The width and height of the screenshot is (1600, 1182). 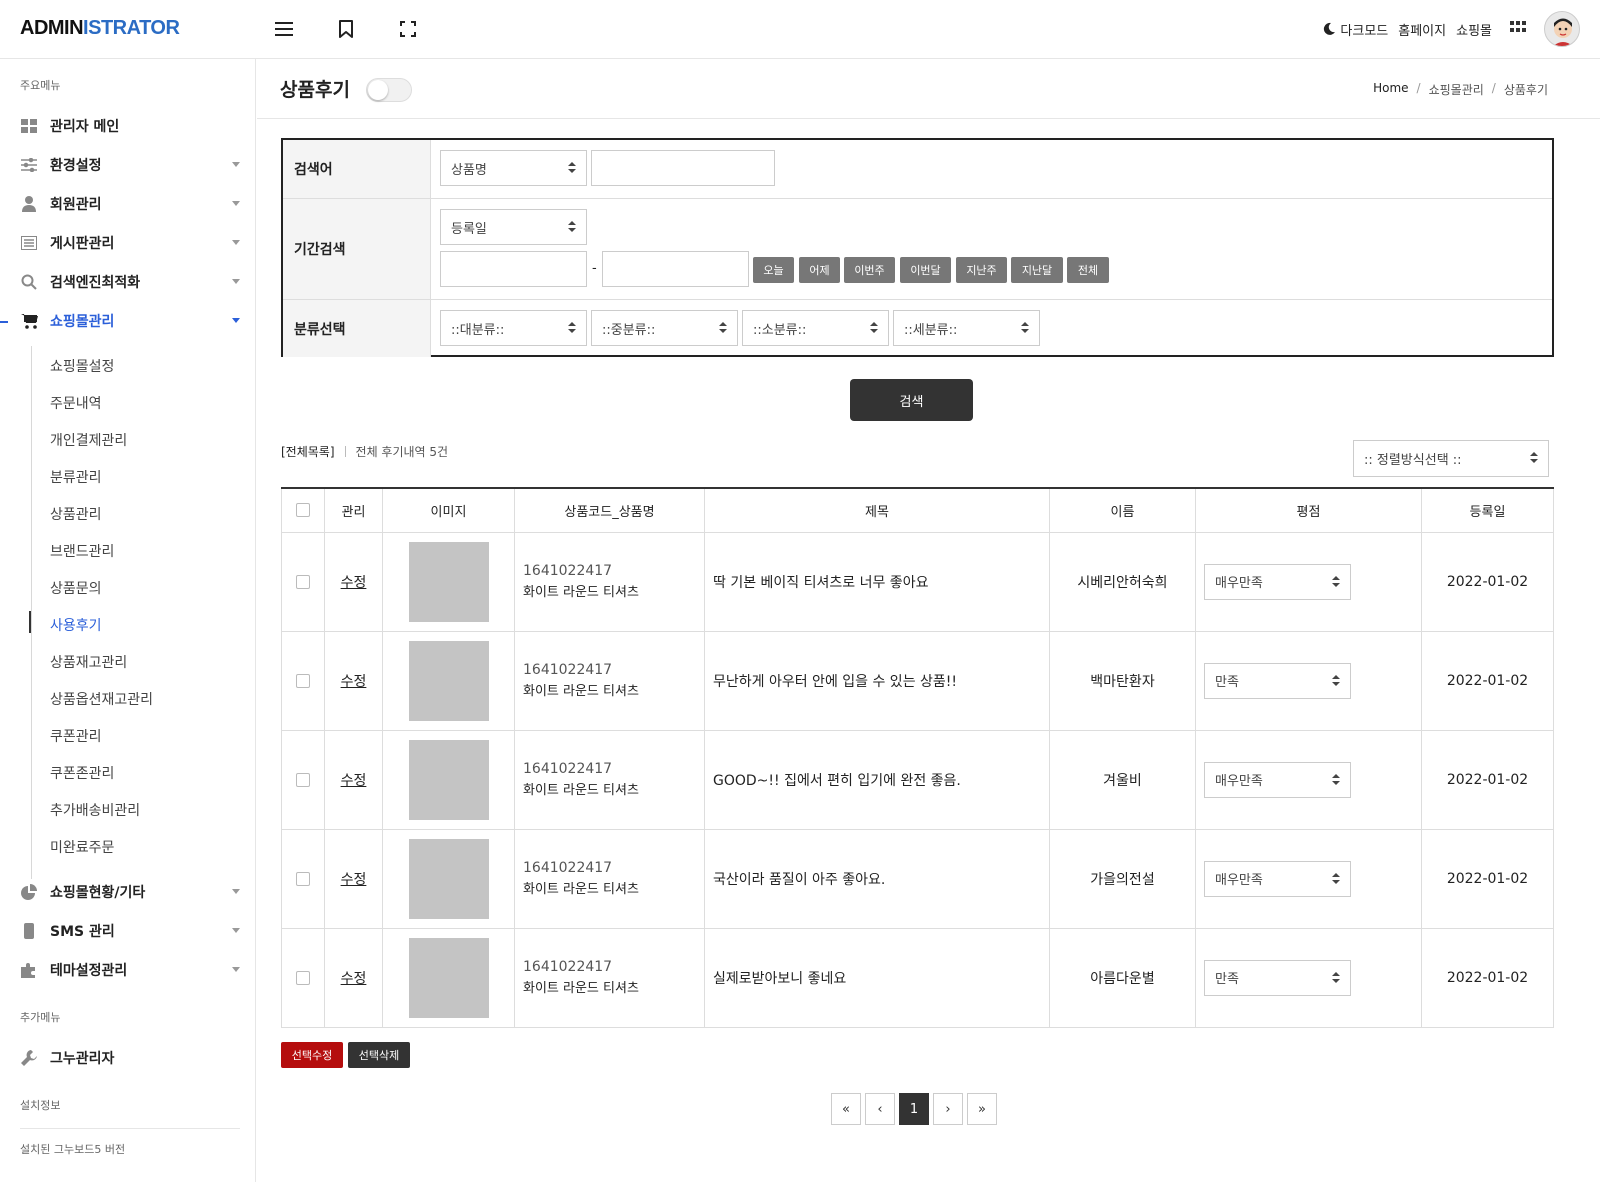 I want to click on review-count: 전체 후기내역 5건, so click(x=402, y=452).